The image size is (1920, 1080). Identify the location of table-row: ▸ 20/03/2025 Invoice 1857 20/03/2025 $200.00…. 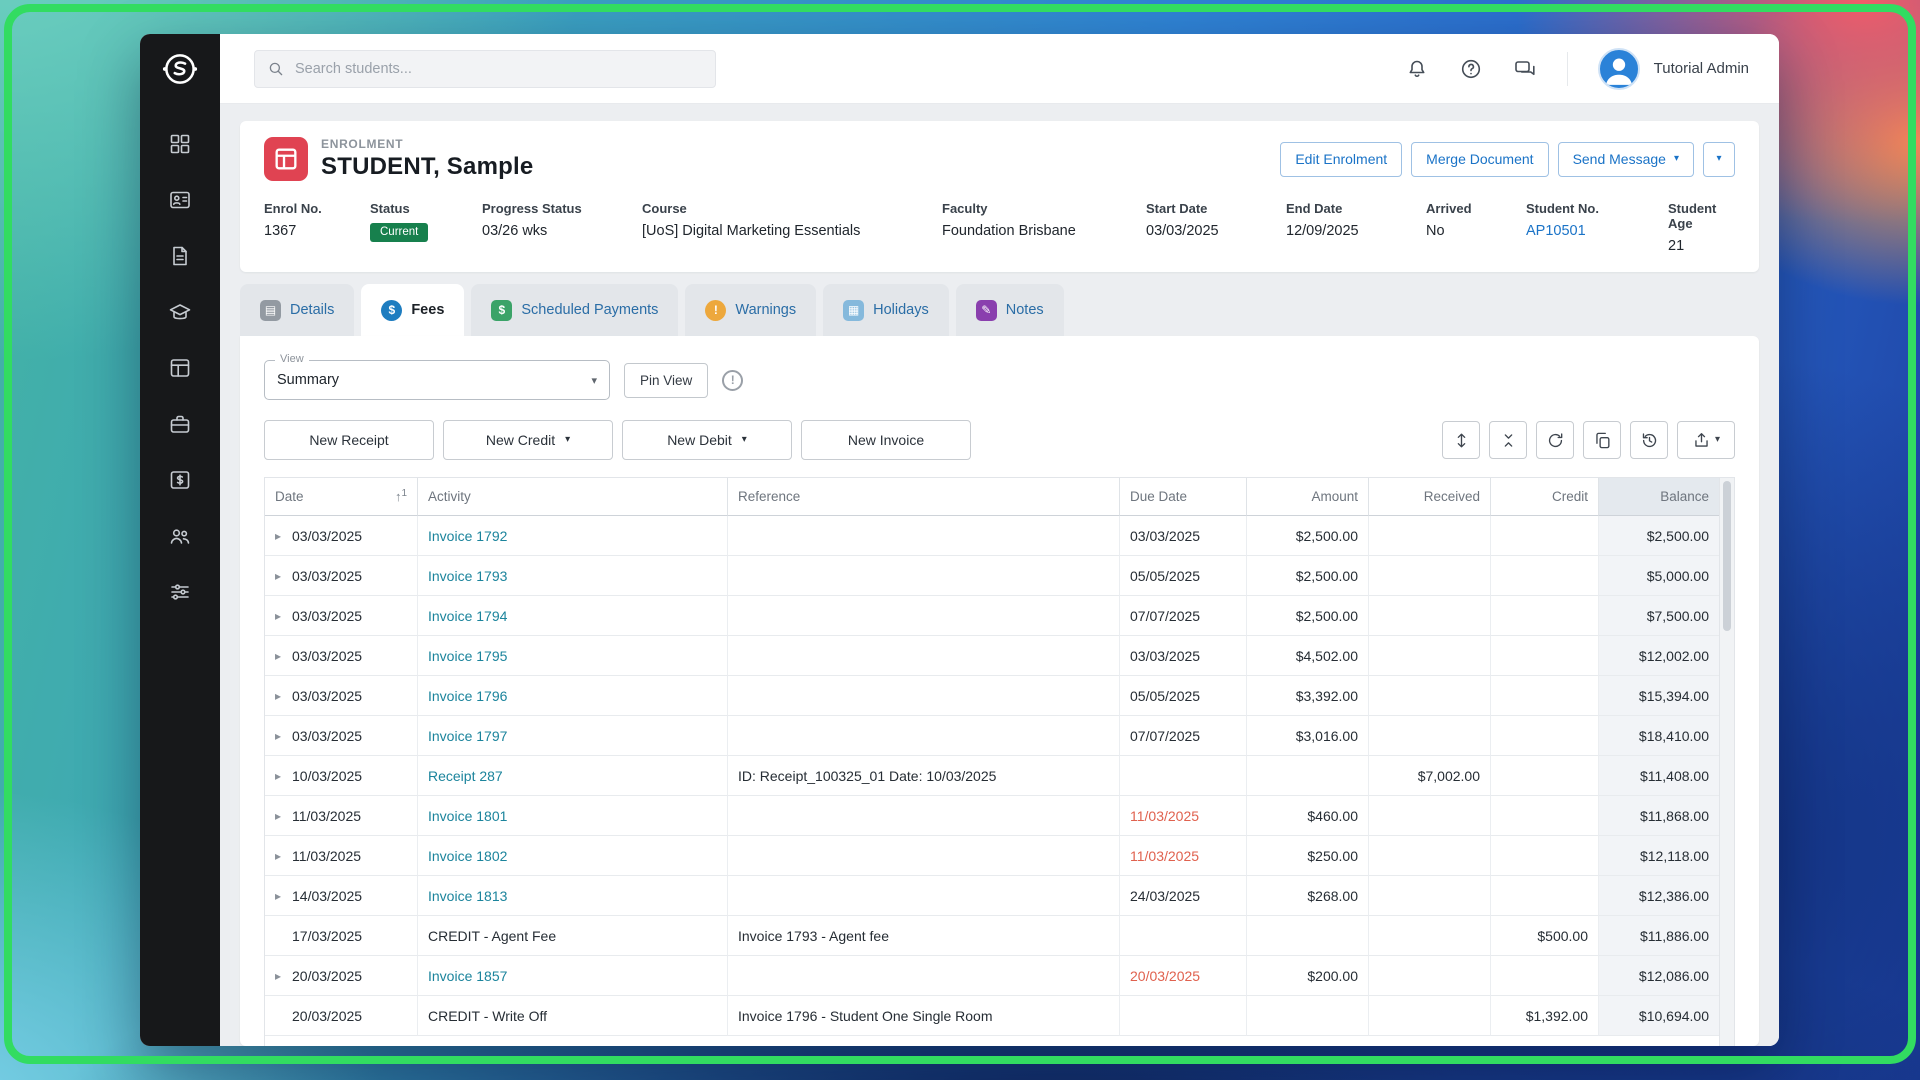
(992, 976).